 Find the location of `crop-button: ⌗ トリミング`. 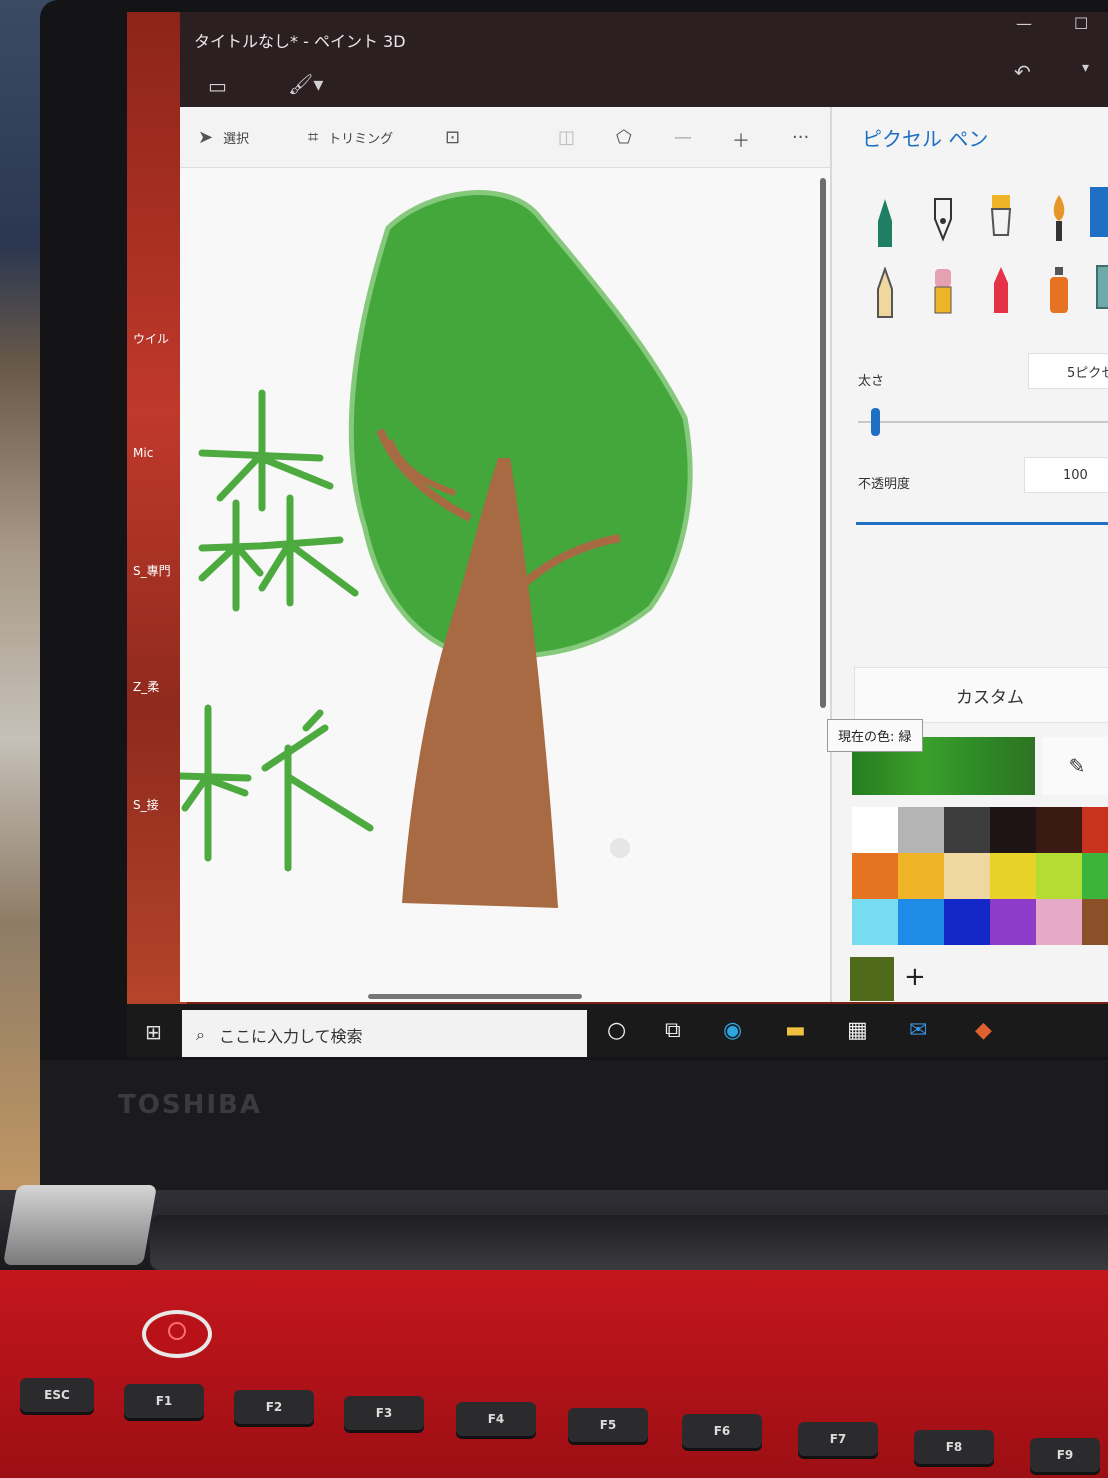

crop-button: ⌗ トリミング is located at coordinates (350, 137).